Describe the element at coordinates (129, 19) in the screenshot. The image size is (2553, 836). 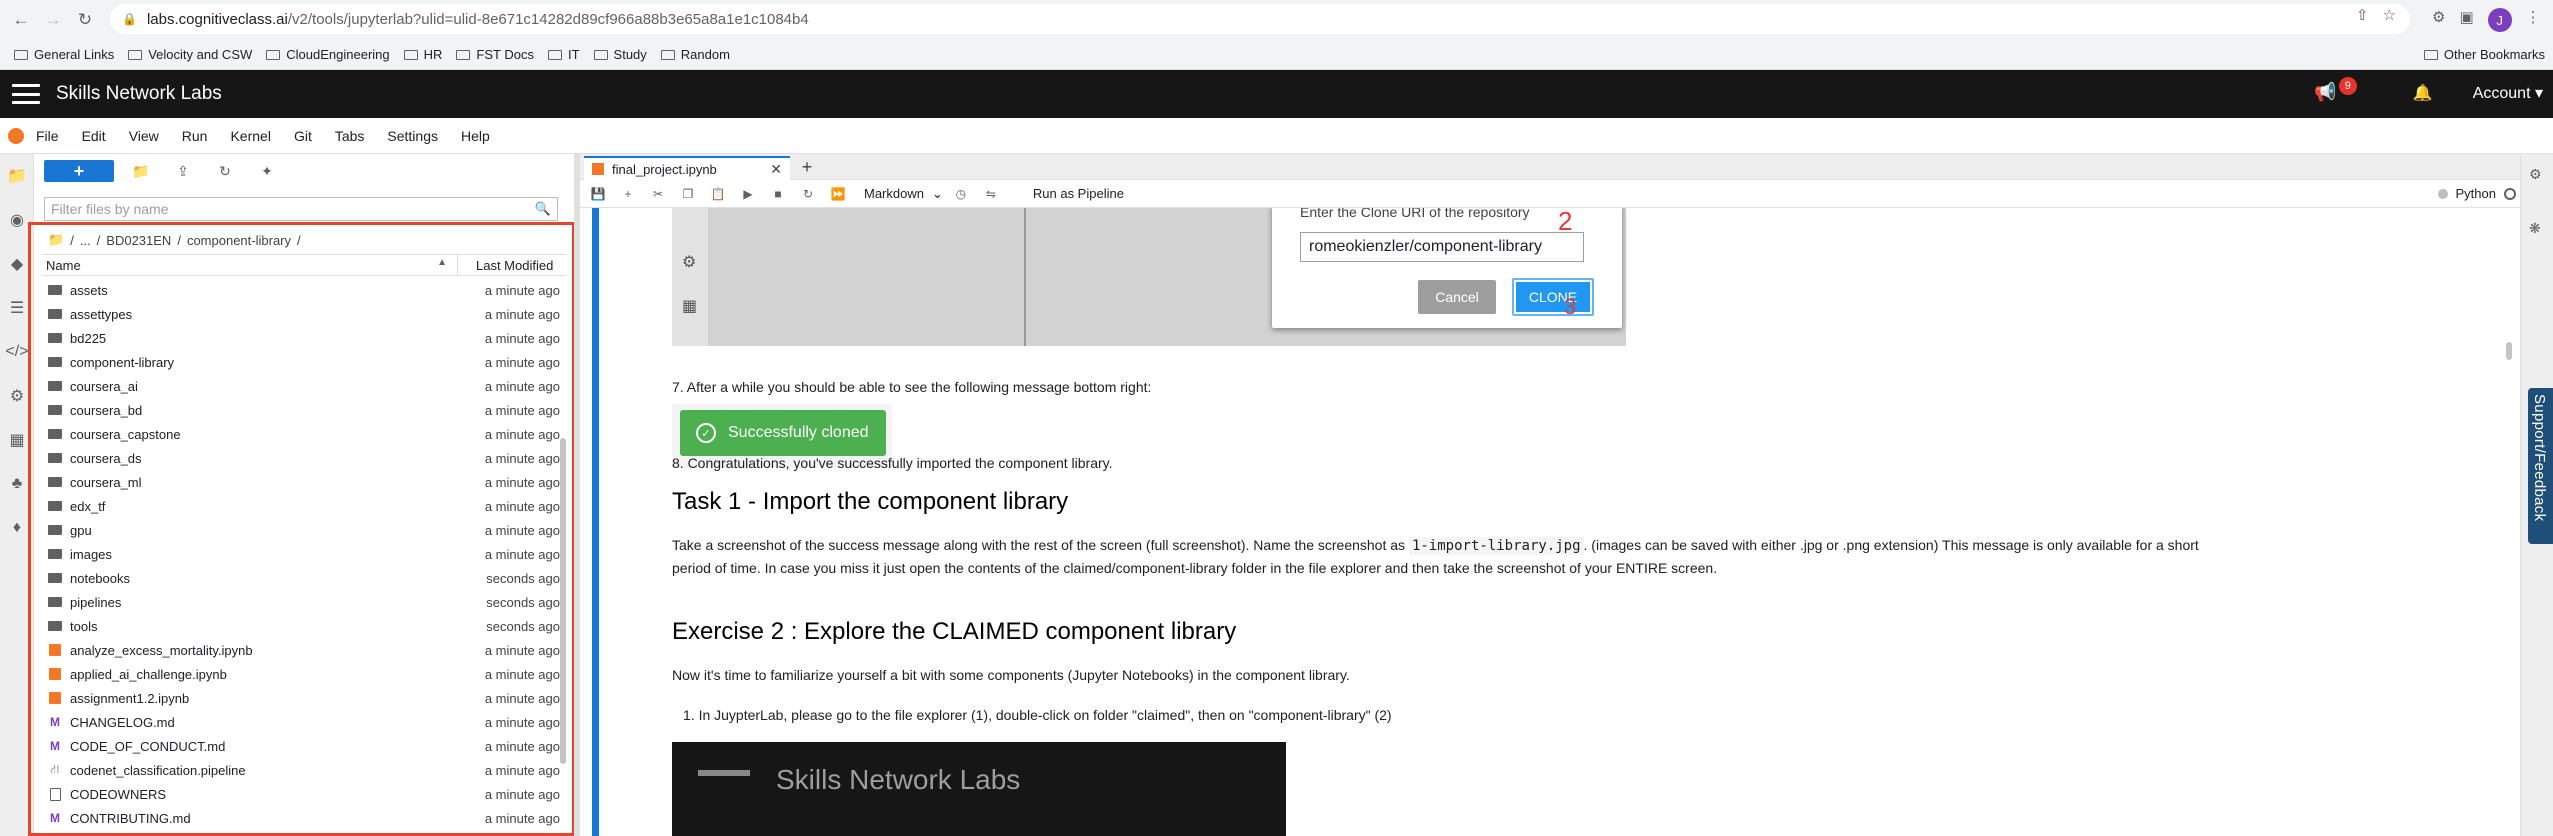
I see `lock-icon: 🔒` at that location.